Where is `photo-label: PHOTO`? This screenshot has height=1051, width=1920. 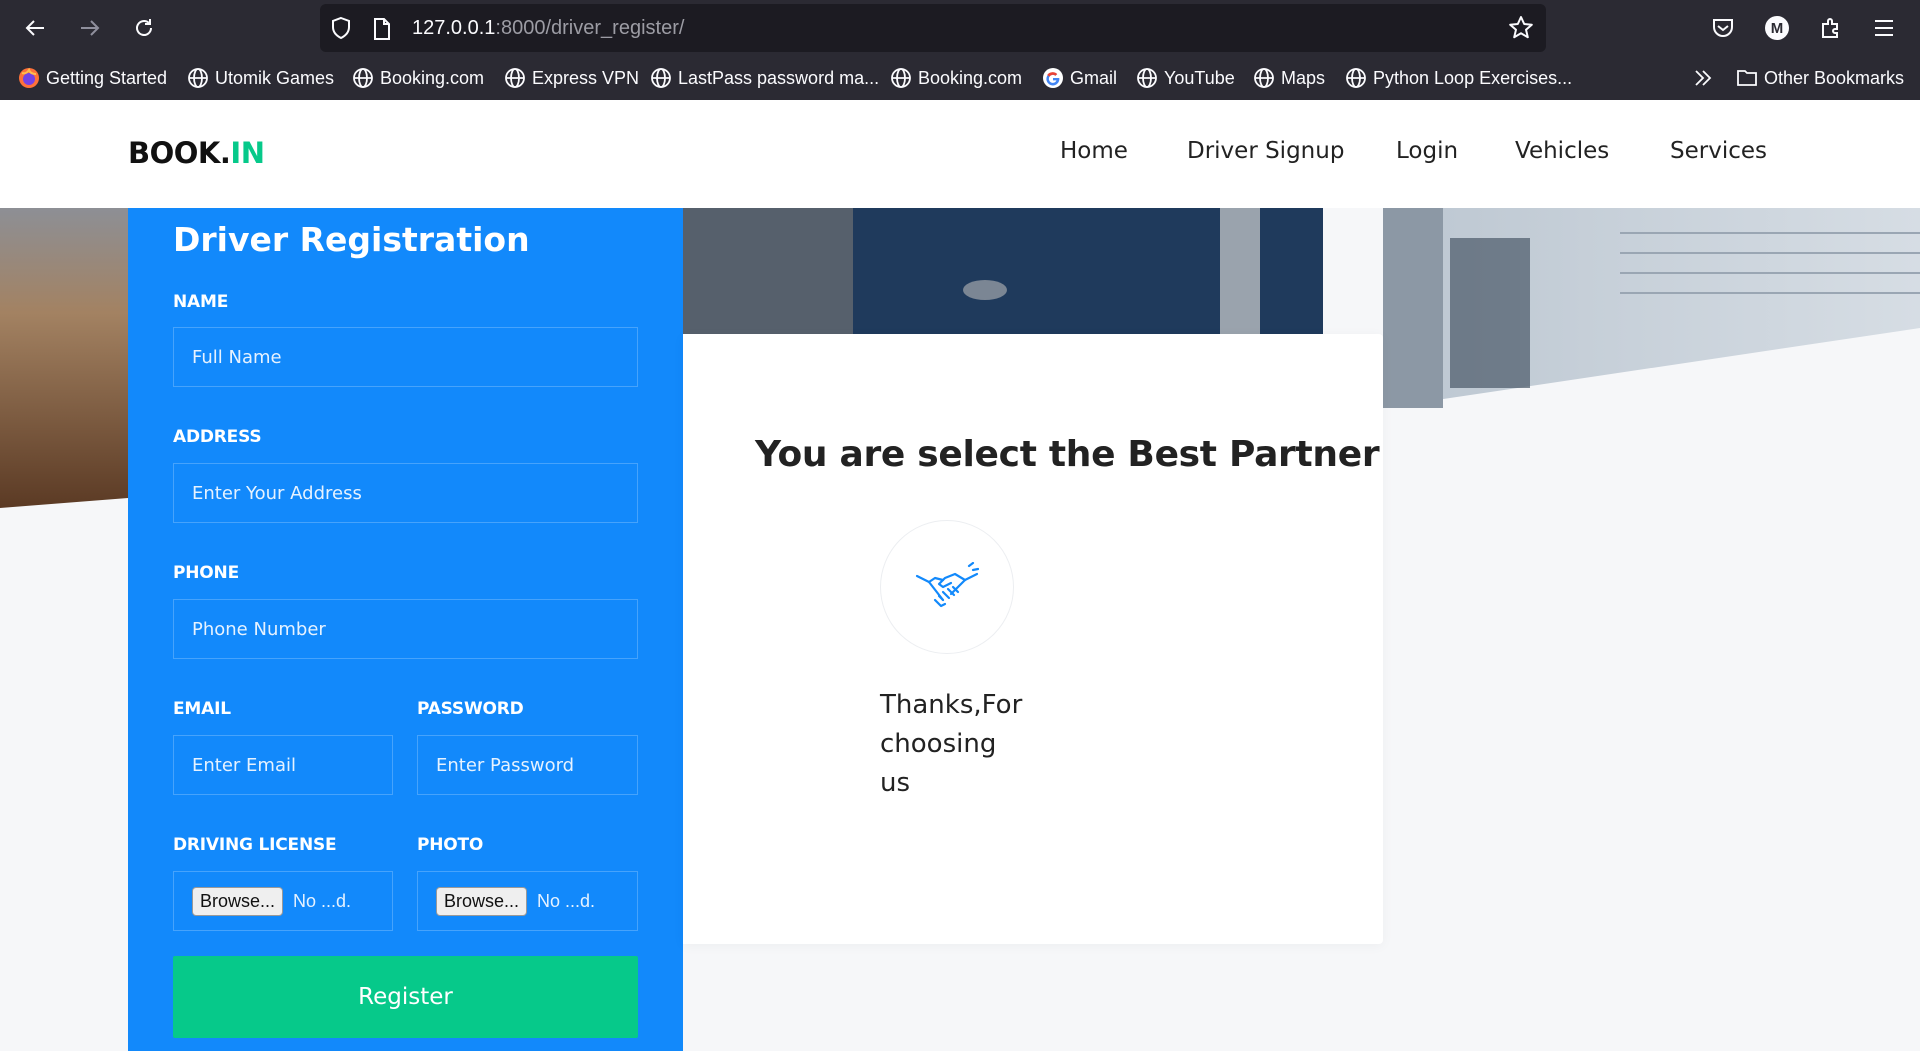 photo-label: PHOTO is located at coordinates (450, 845).